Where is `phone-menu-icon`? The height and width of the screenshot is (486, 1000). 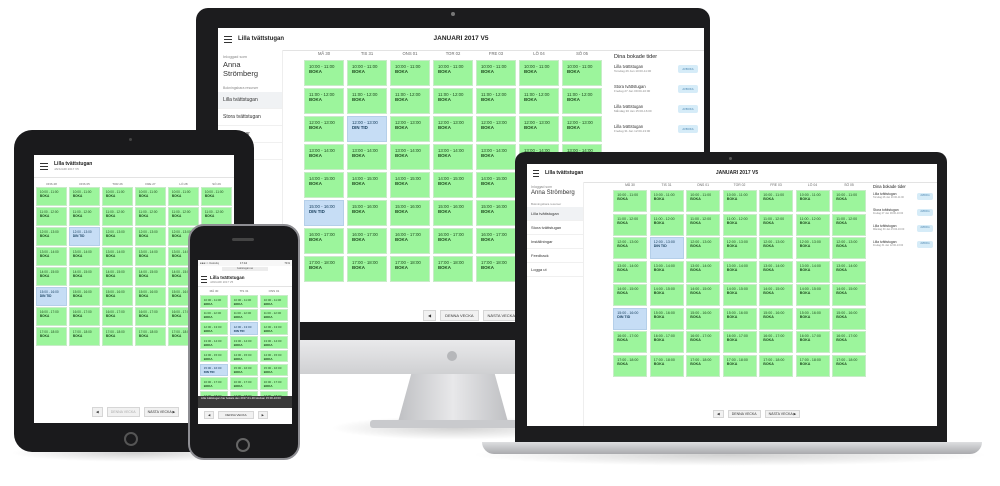
phone-menu-icon is located at coordinates (204, 279).